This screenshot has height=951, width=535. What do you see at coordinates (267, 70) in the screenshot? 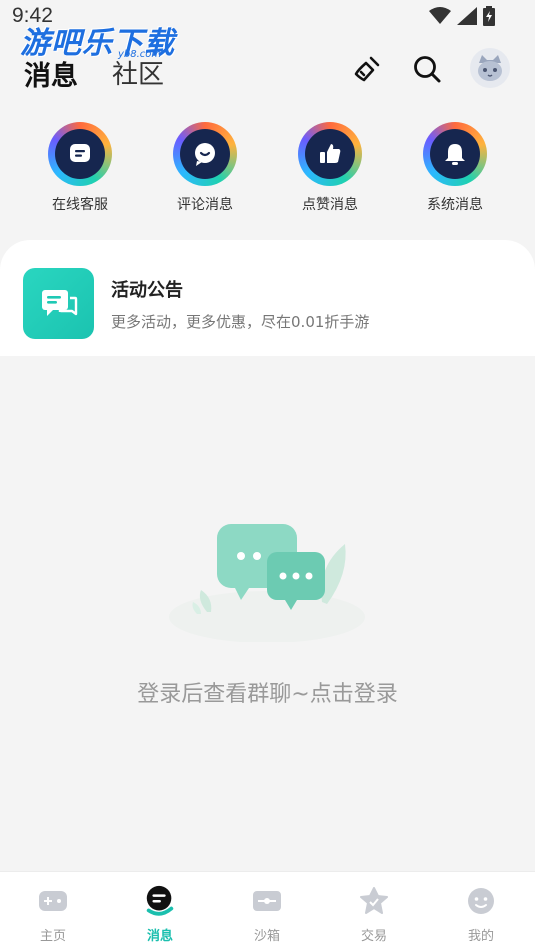
I see `header: 消息 社区` at bounding box center [267, 70].